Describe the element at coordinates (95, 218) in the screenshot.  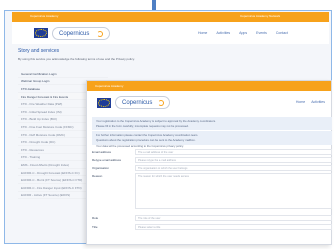
I see `role-label: Role` at that location.